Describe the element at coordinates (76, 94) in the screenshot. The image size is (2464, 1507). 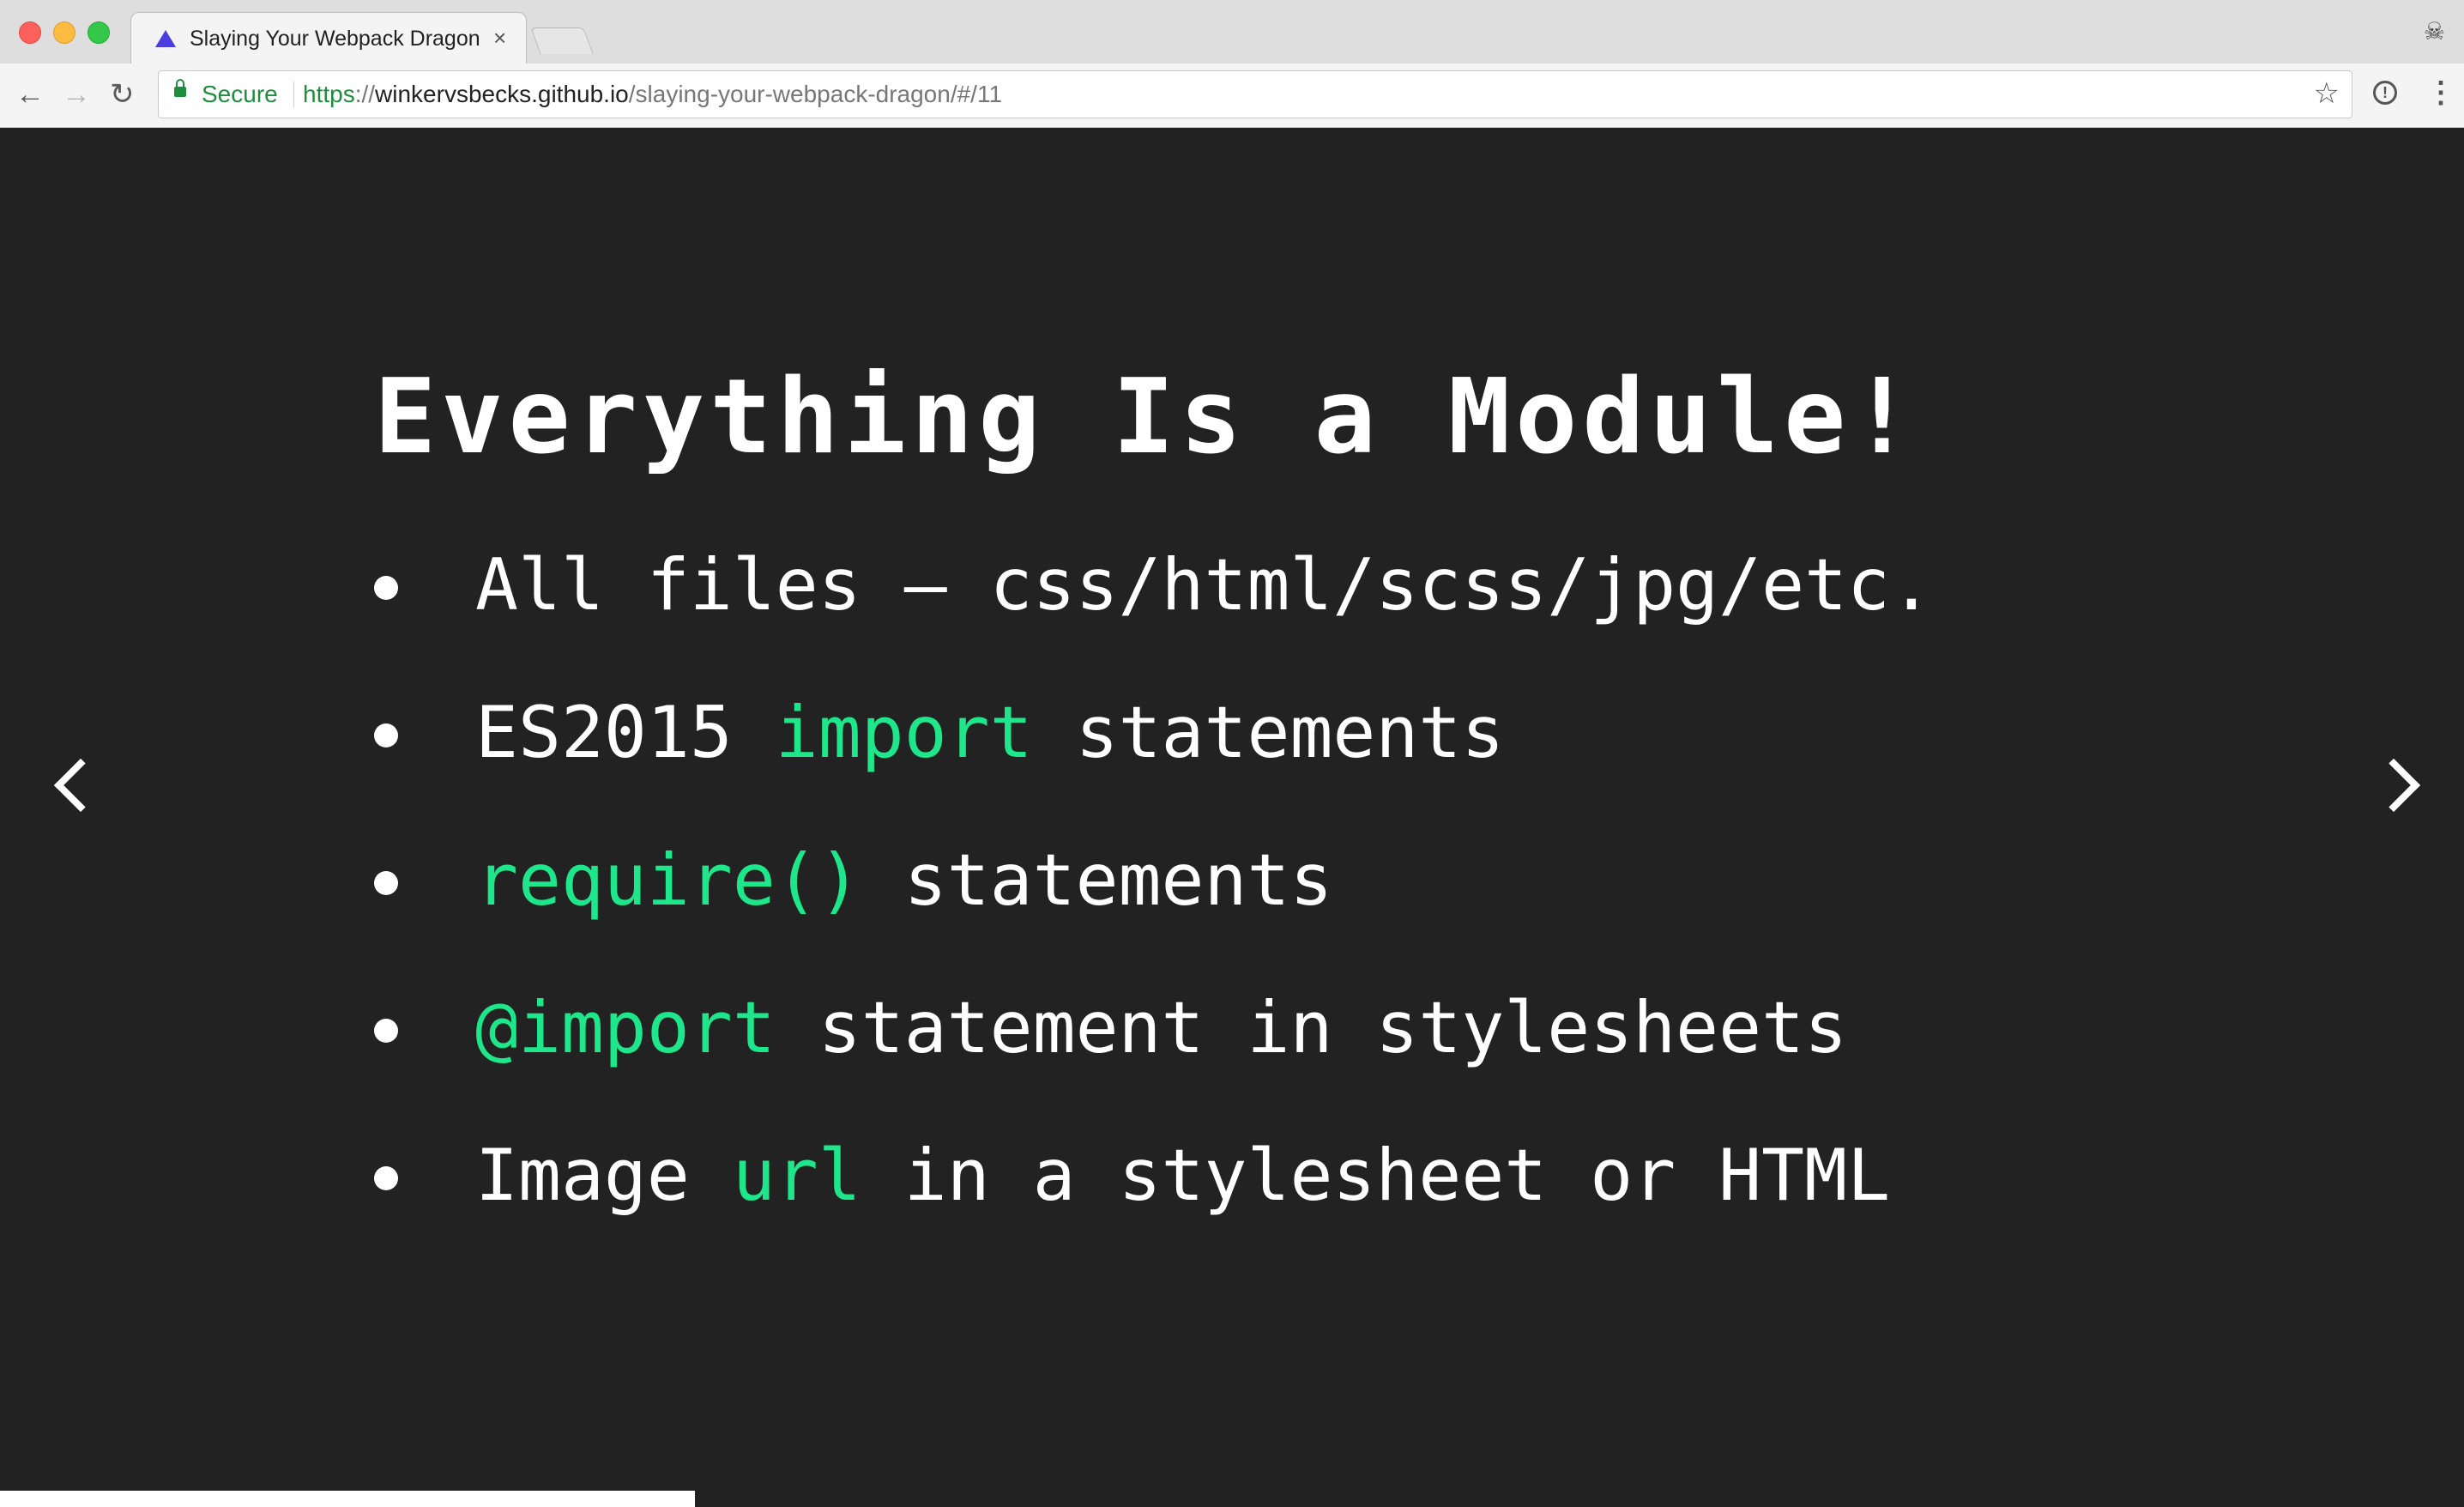
I see `arrow-right-icon: →` at that location.